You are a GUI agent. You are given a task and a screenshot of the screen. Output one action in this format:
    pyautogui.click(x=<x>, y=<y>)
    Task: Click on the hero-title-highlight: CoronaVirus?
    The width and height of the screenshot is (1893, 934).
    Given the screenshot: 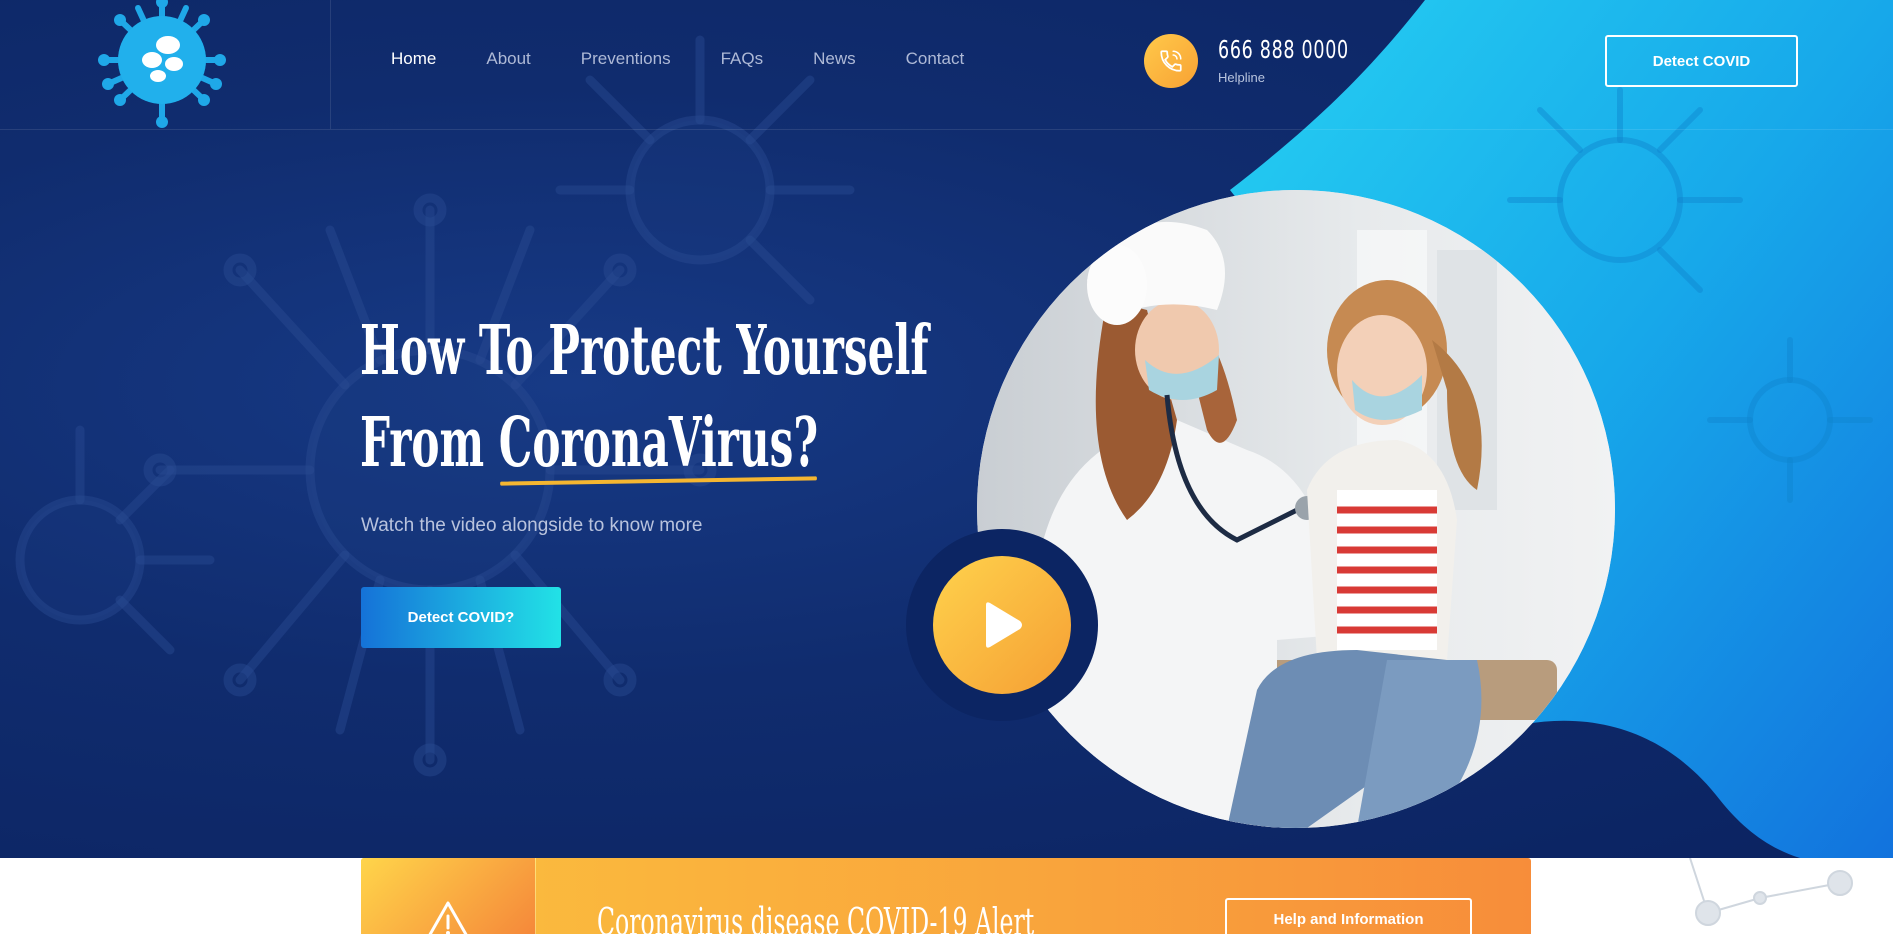 What is the action you would take?
    pyautogui.click(x=658, y=443)
    